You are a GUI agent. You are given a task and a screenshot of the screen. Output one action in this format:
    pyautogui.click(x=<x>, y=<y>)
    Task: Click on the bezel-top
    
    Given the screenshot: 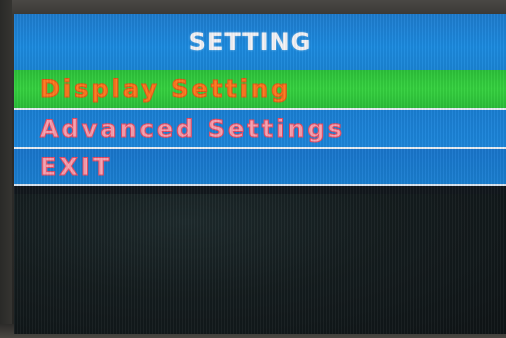 What is the action you would take?
    pyautogui.click(x=253, y=7)
    